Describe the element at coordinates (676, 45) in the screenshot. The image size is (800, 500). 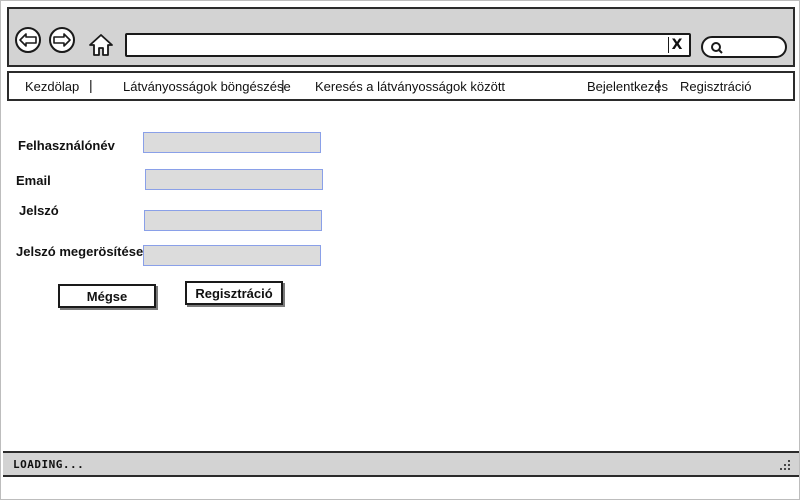
I see `clear-url-icon: X` at that location.